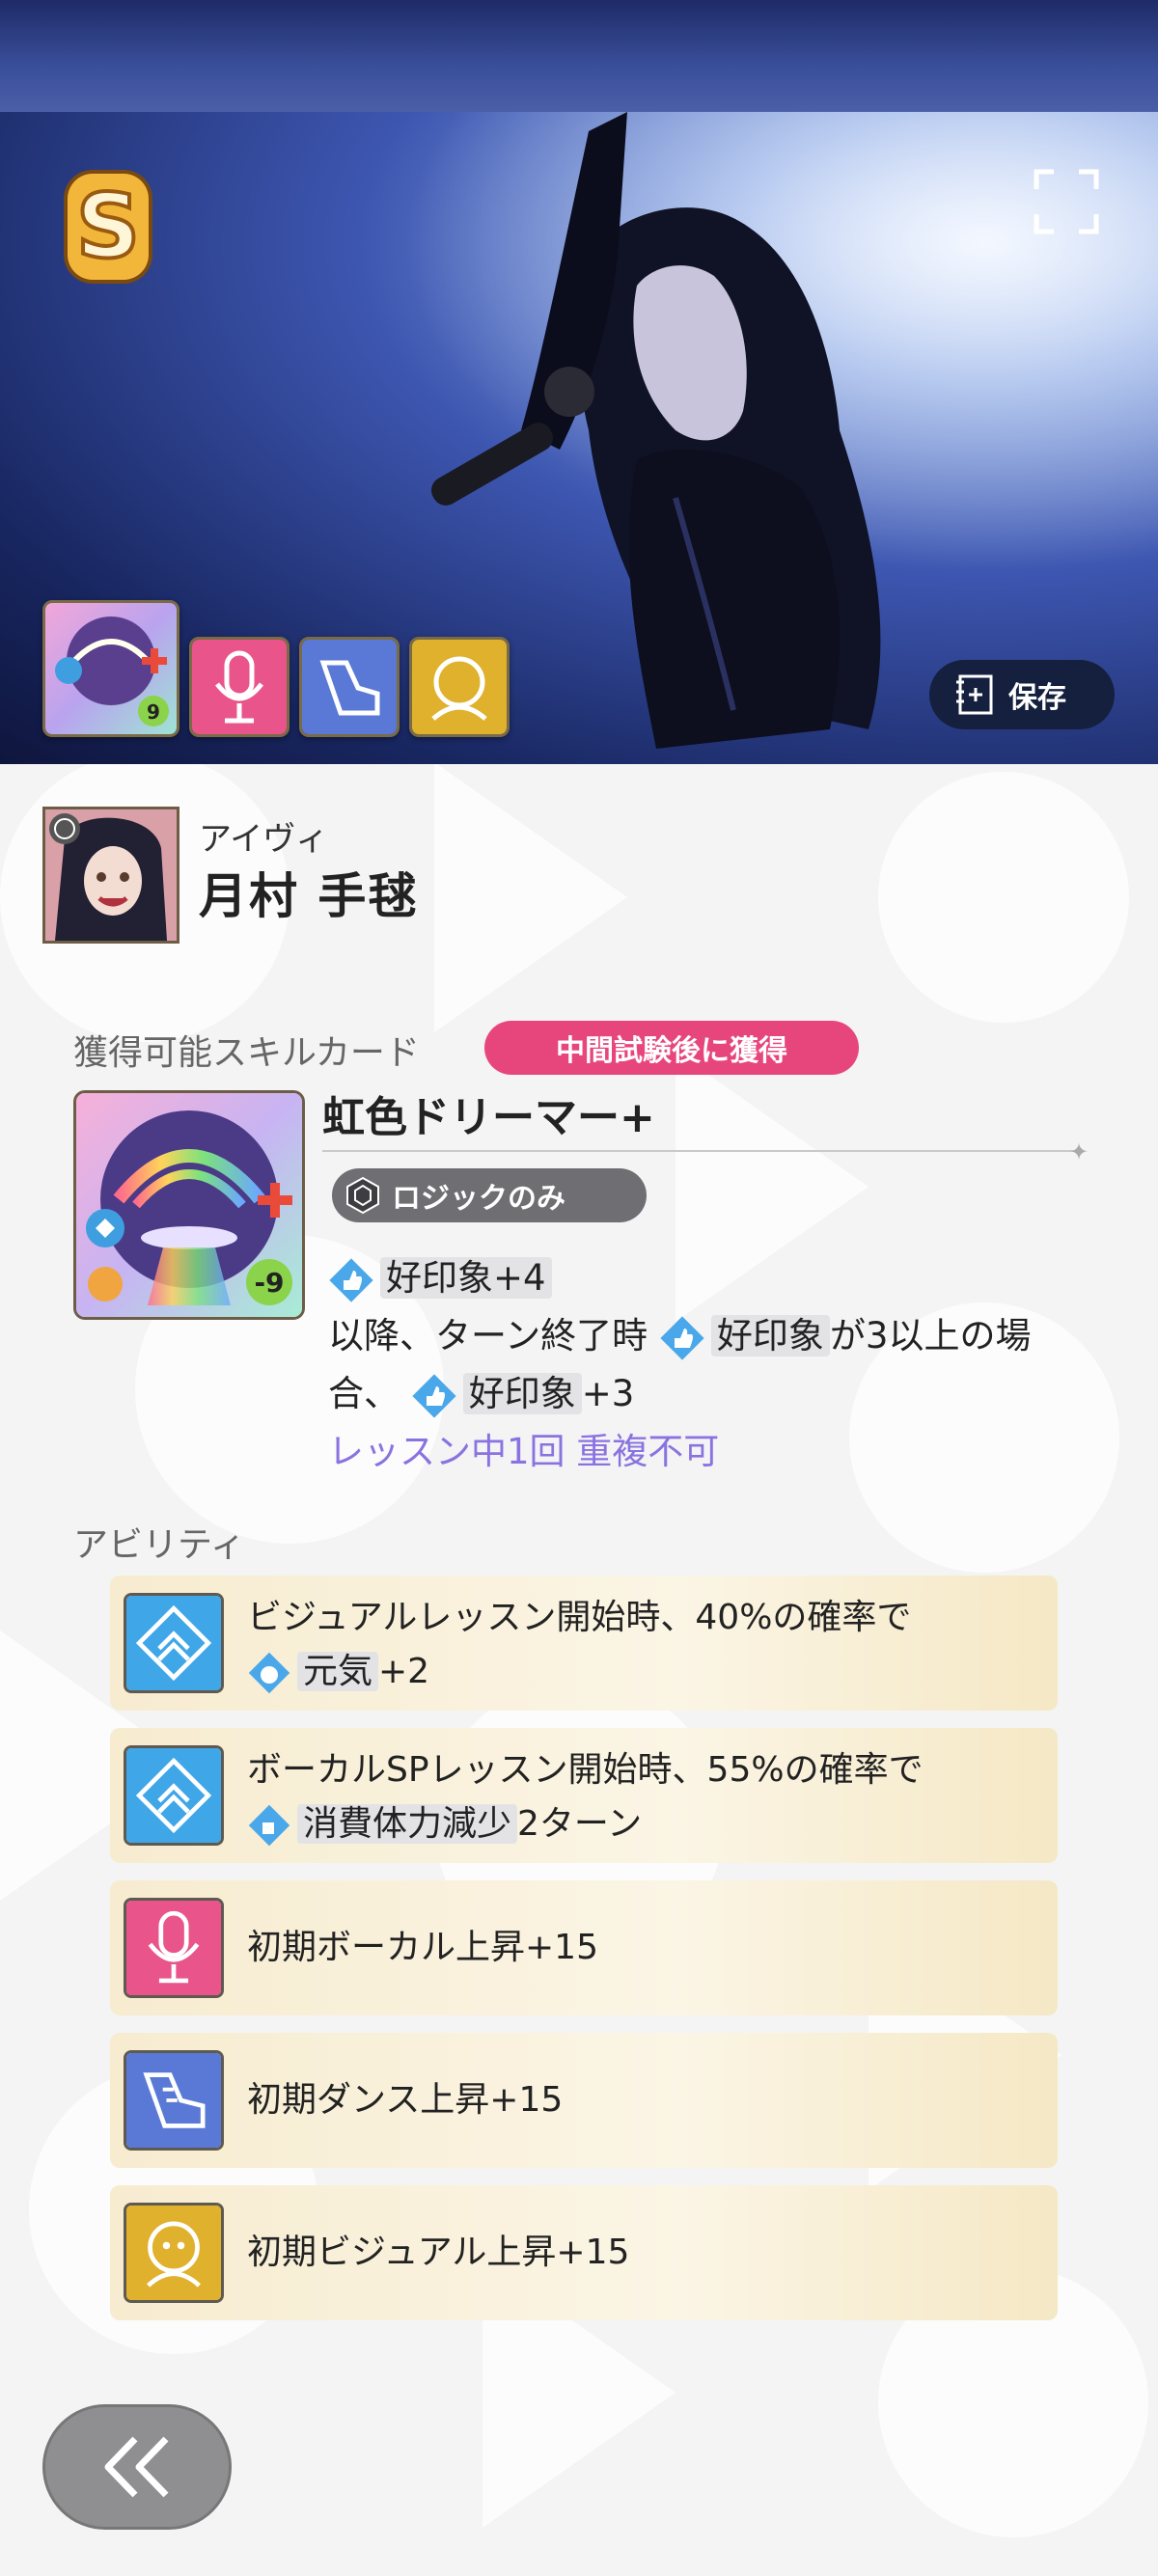  Describe the element at coordinates (698, 1151) in the screenshot. I see `title-divider` at that location.